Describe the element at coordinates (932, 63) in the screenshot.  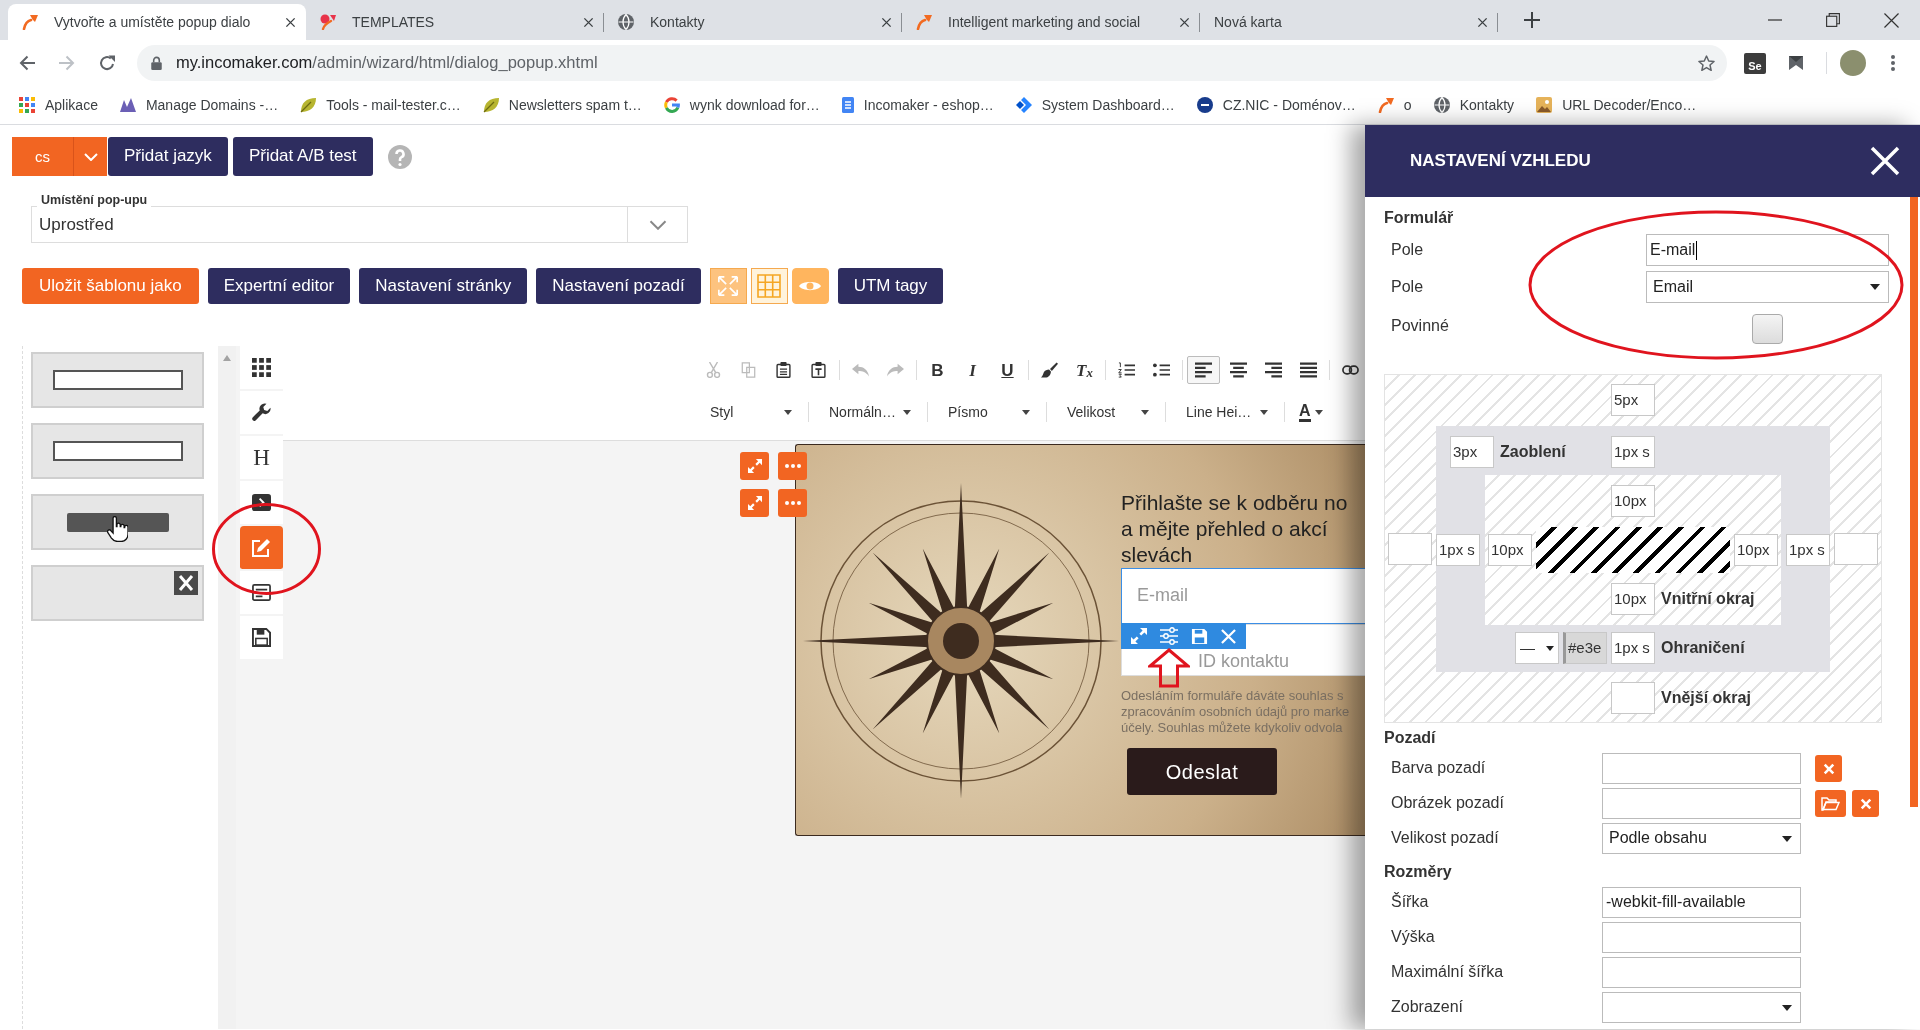
I see `address-bar: my.incomaker.com/admin/wizard/html/dialog_popup.xhtml` at that location.